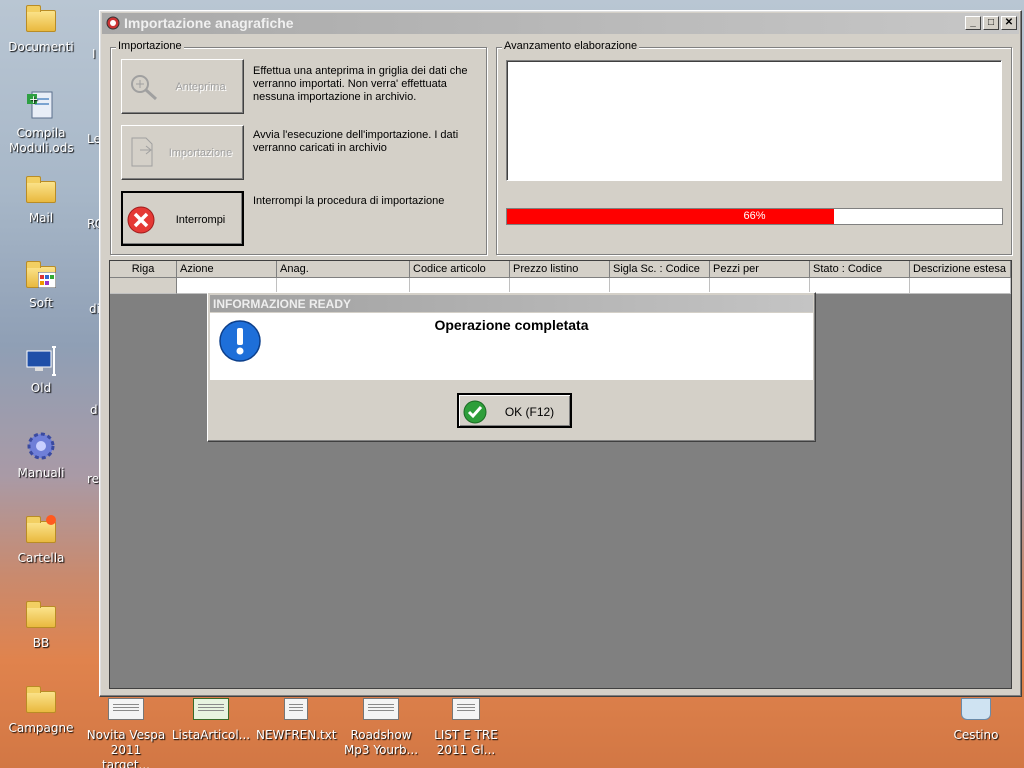 The height and width of the screenshot is (768, 1024). Describe the element at coordinates (973, 23) in the screenshot. I see `minimize-button: _` at that location.